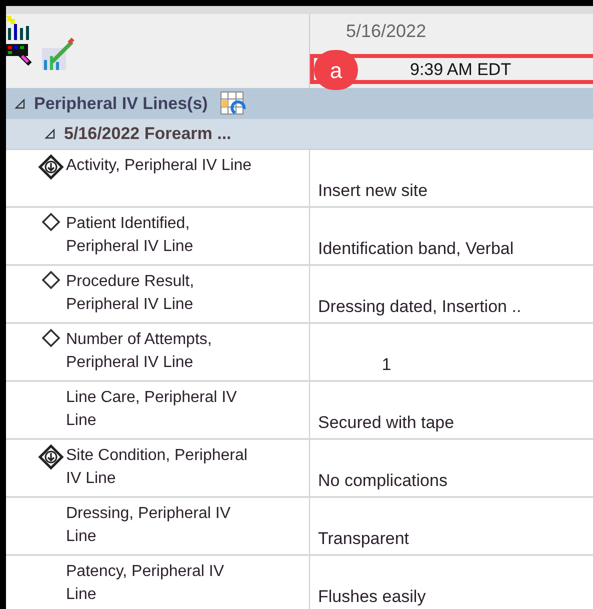 The width and height of the screenshot is (593, 609). What do you see at coordinates (336, 70) in the screenshot?
I see `callout-badge: a` at bounding box center [336, 70].